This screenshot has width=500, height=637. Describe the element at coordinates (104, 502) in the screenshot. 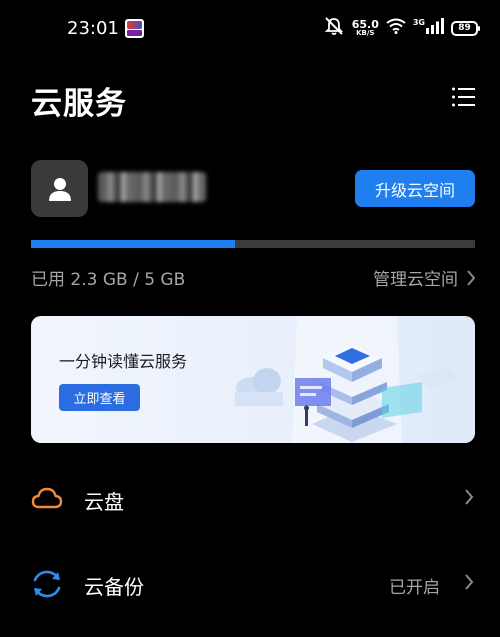

I see `list-item-label: 云盘` at that location.